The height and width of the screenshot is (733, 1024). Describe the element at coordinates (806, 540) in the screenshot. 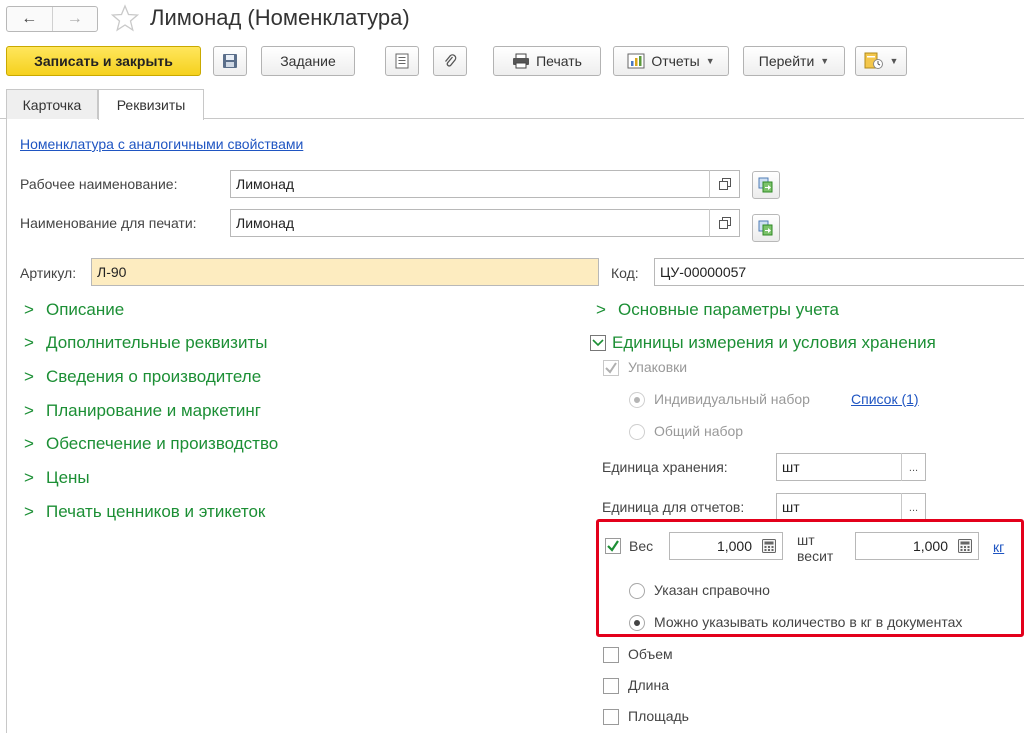

I see `unit-label: шт` at that location.